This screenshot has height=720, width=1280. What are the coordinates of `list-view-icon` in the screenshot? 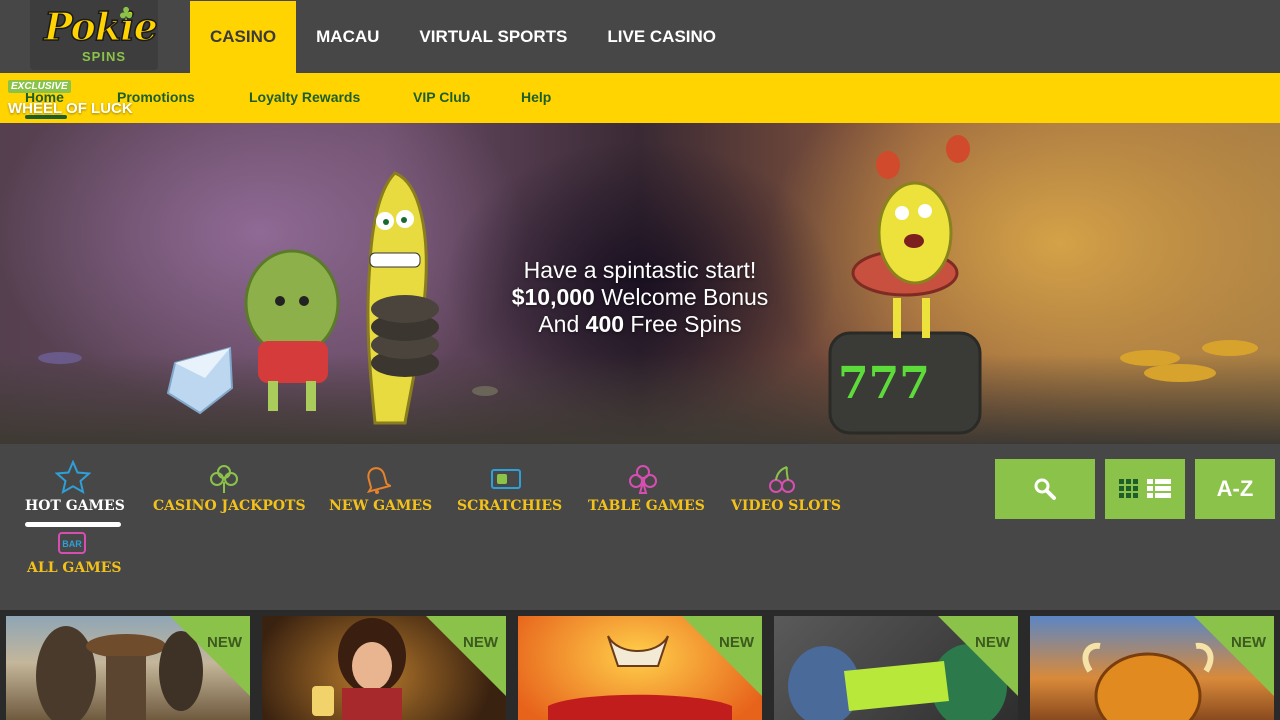 It's located at (1159, 488).